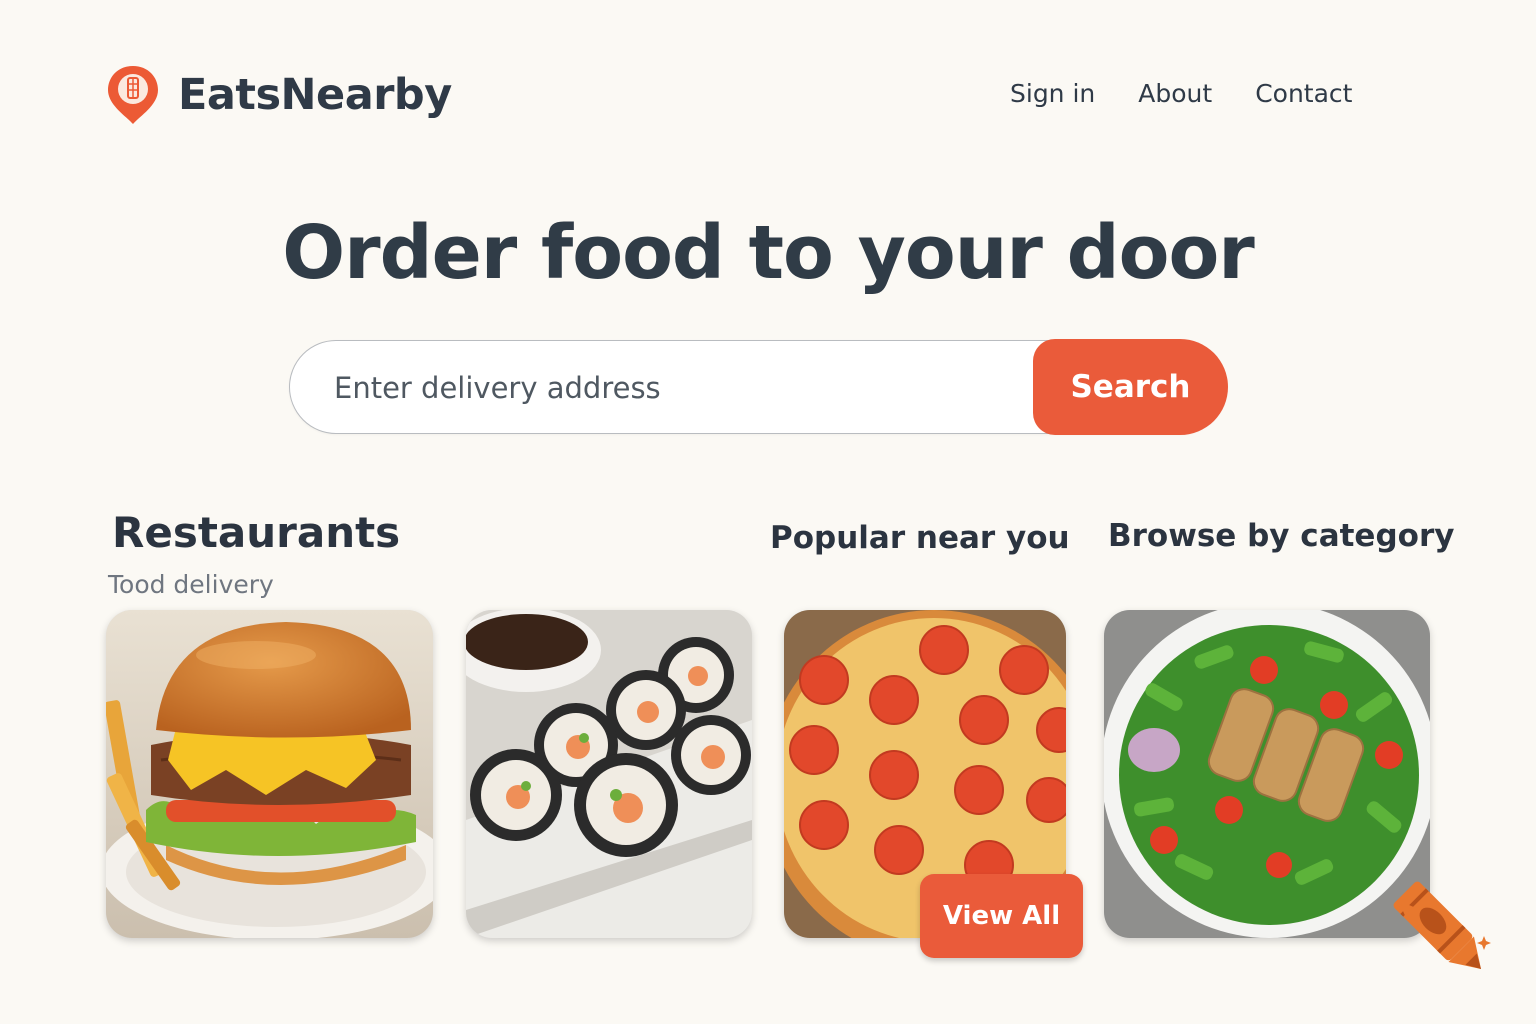 The height and width of the screenshot is (1024, 1536). I want to click on nav-contact: Contact, so click(1303, 94).